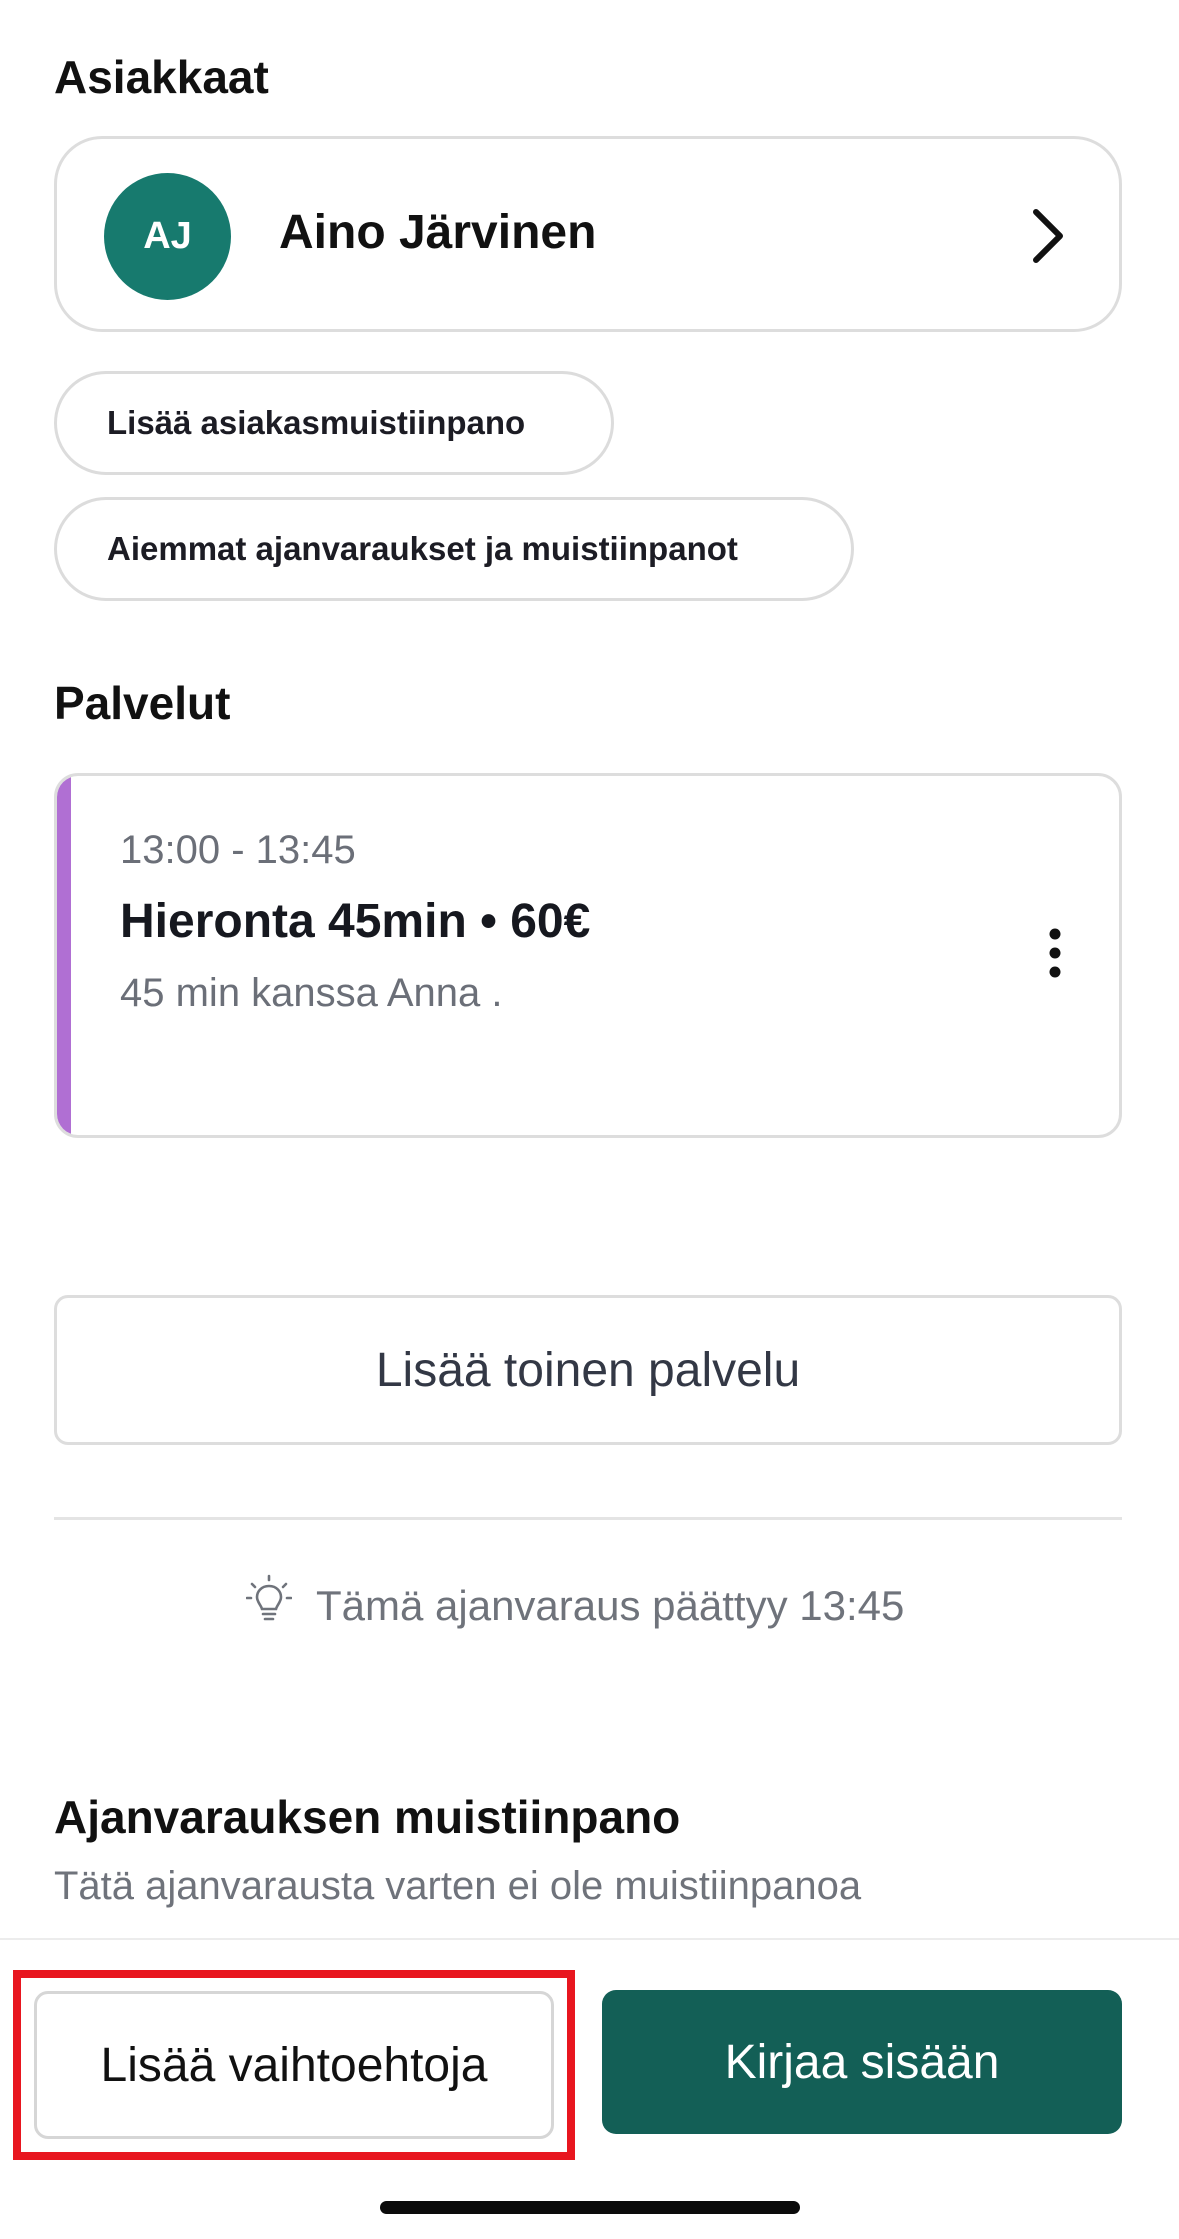 The height and width of the screenshot is (2239, 1179). Describe the element at coordinates (269, 1597) in the screenshot. I see `lightbulb-icon` at that location.